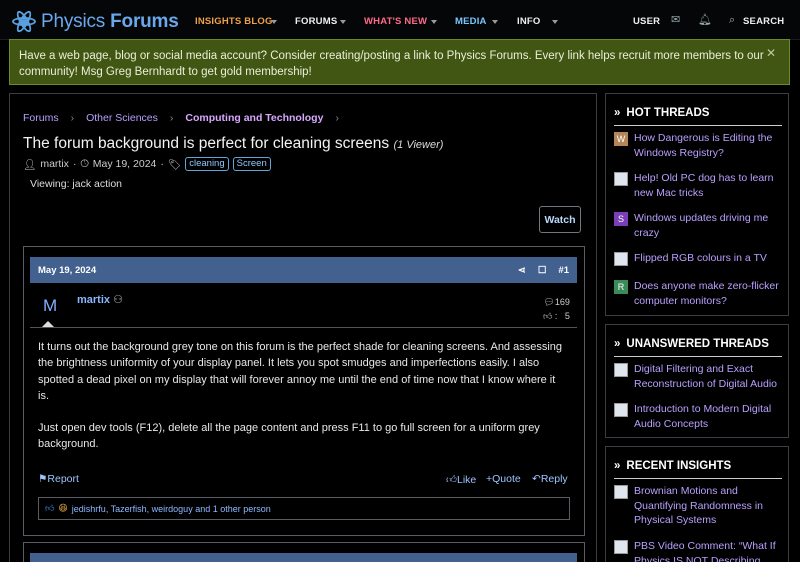 The height and width of the screenshot is (562, 800). What do you see at coordinates (621, 139) in the screenshot?
I see `user-avatar-icon: W` at bounding box center [621, 139].